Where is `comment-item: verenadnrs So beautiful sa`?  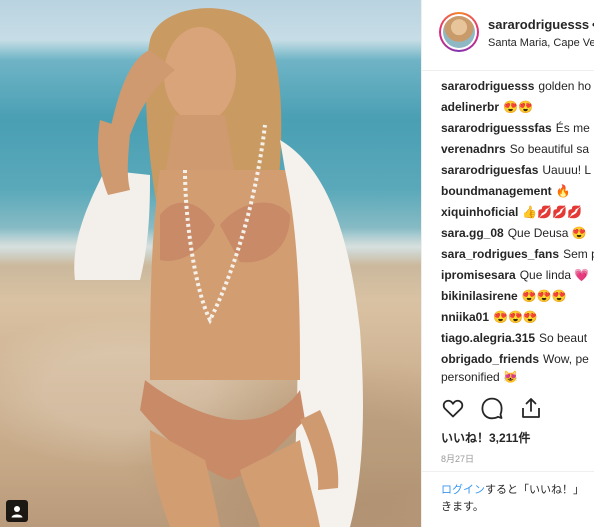 comment-item: verenadnrs So beautiful sa is located at coordinates (515, 149).